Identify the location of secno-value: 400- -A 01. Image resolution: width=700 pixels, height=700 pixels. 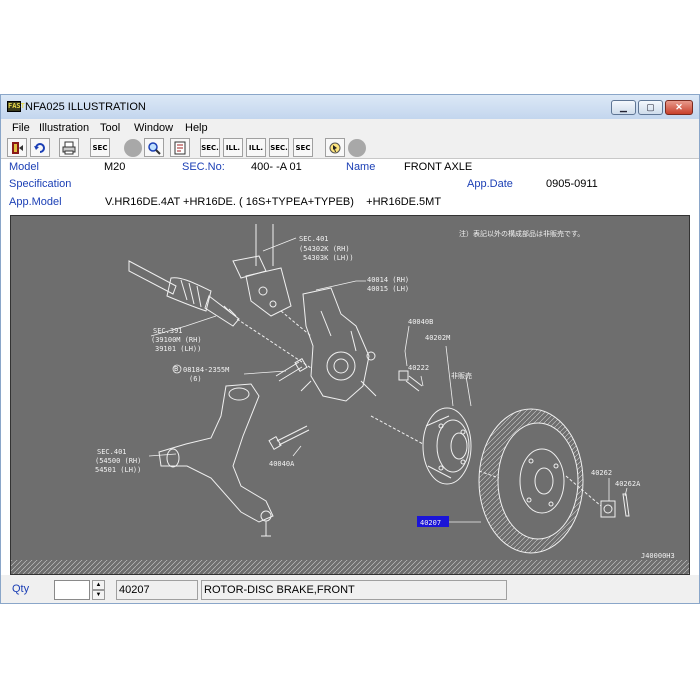
(276, 167).